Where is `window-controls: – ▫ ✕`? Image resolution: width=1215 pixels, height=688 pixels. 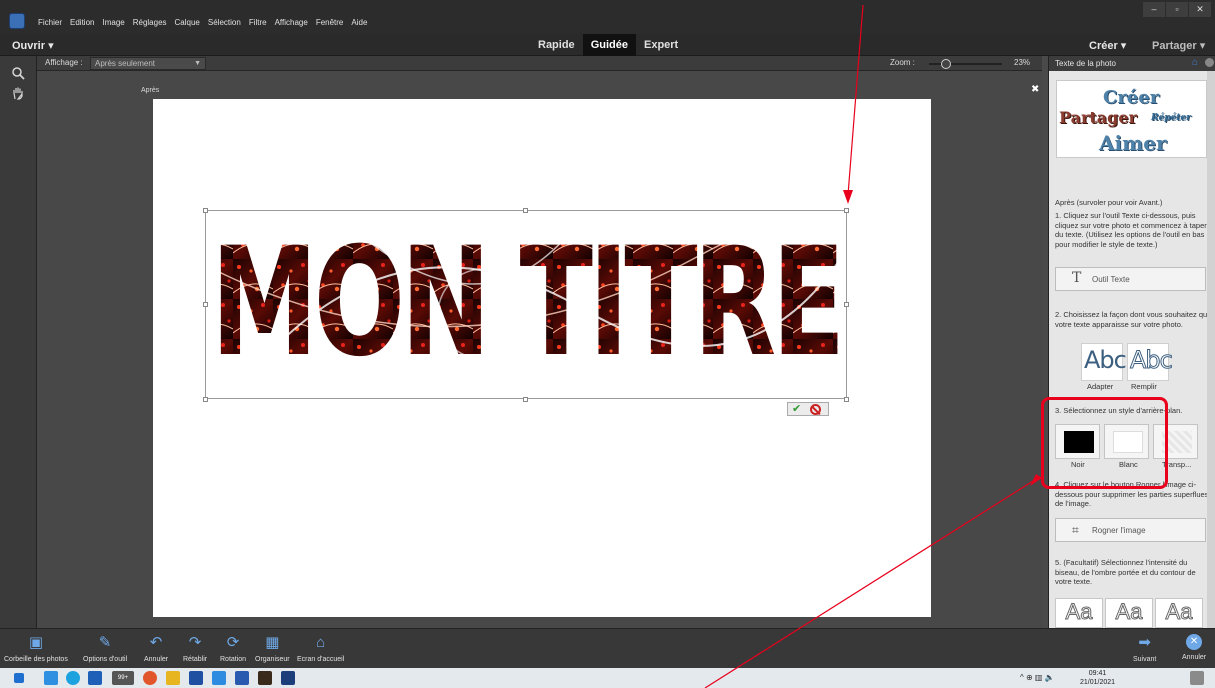 window-controls: – ▫ ✕ is located at coordinates (1177, 9).